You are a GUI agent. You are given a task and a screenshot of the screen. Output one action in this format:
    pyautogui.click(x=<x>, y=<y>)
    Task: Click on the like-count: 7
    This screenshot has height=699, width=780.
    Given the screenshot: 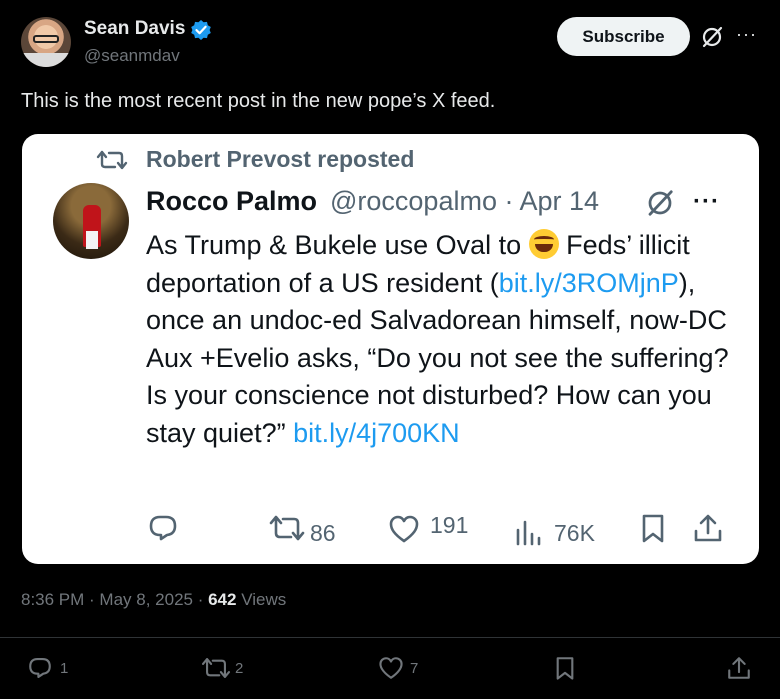 What is the action you would take?
    pyautogui.click(x=414, y=668)
    